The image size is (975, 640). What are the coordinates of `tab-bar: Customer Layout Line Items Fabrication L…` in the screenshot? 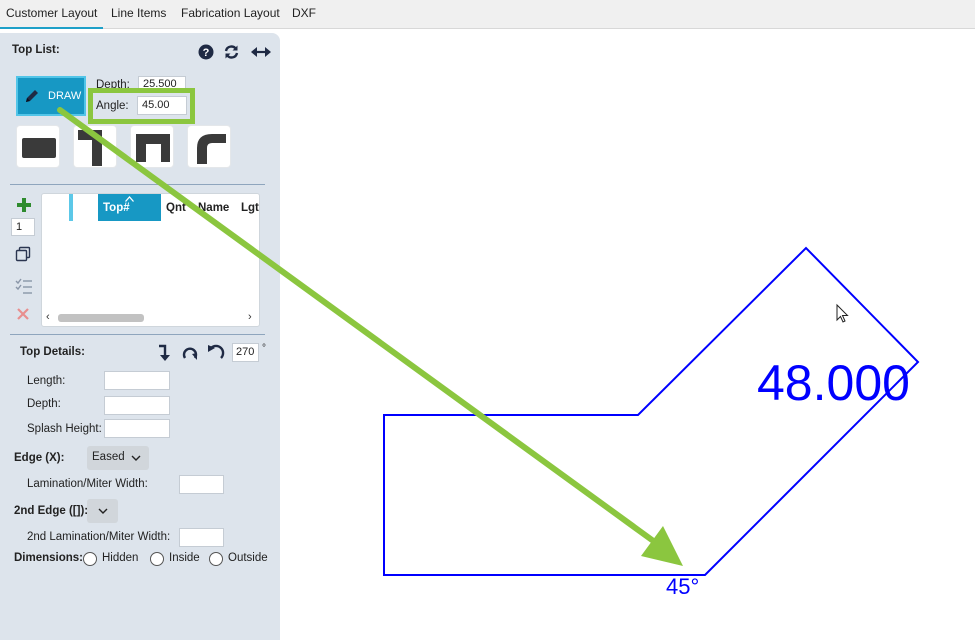 It's located at (487, 14).